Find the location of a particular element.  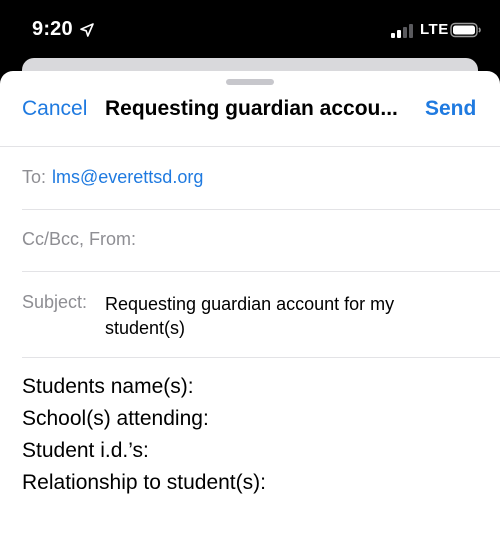

to-label: To: is located at coordinates (34, 177).